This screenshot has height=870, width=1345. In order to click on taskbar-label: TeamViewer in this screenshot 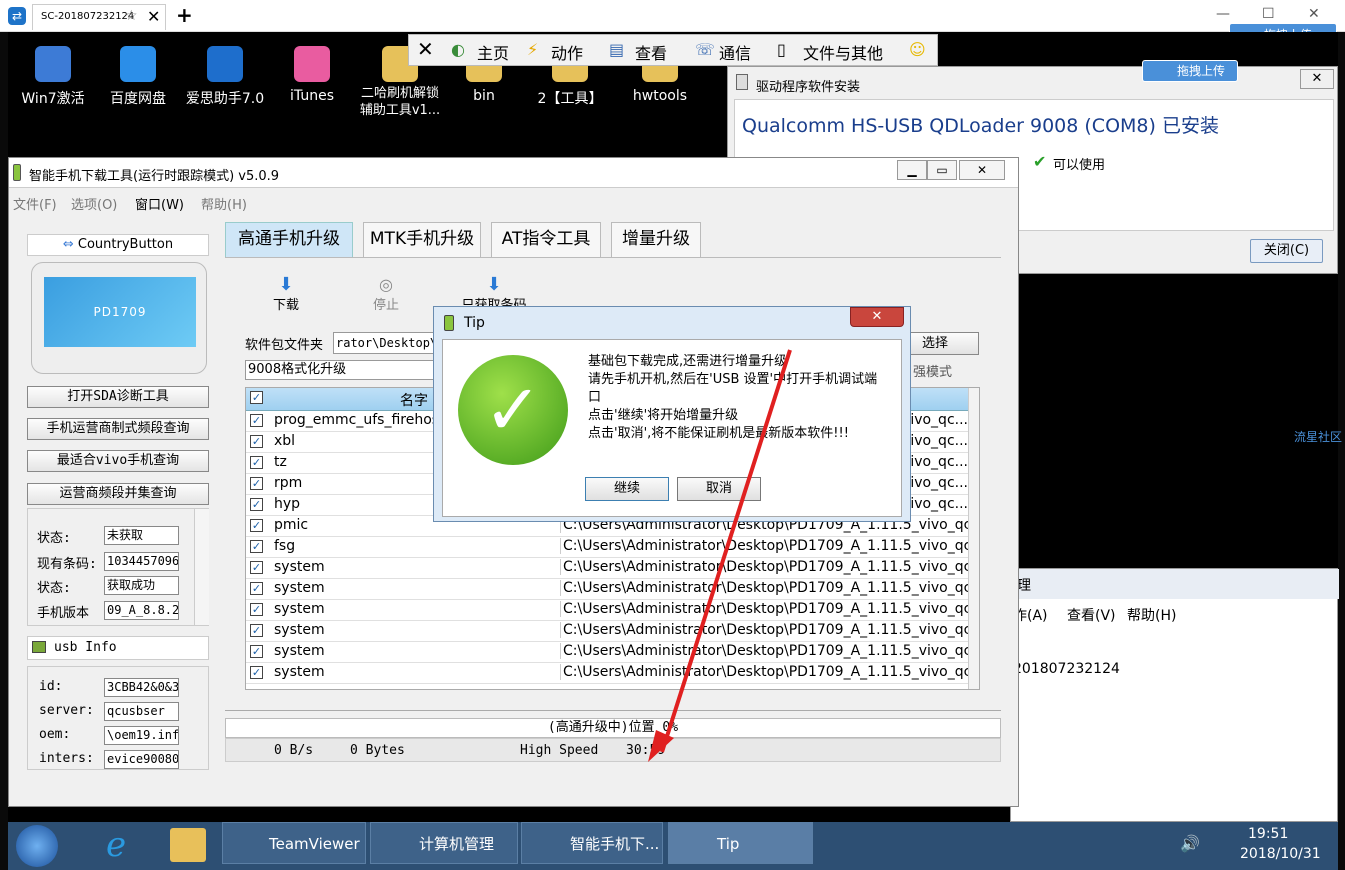, I will do `click(314, 844)`.